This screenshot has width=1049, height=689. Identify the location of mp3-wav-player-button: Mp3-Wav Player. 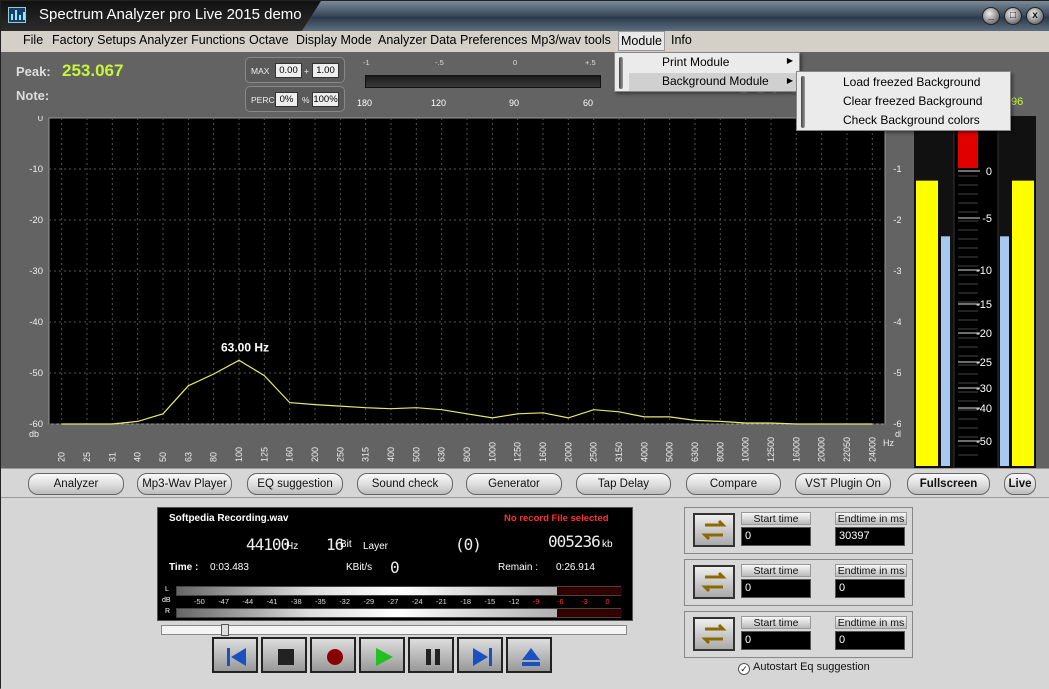
(184, 484).